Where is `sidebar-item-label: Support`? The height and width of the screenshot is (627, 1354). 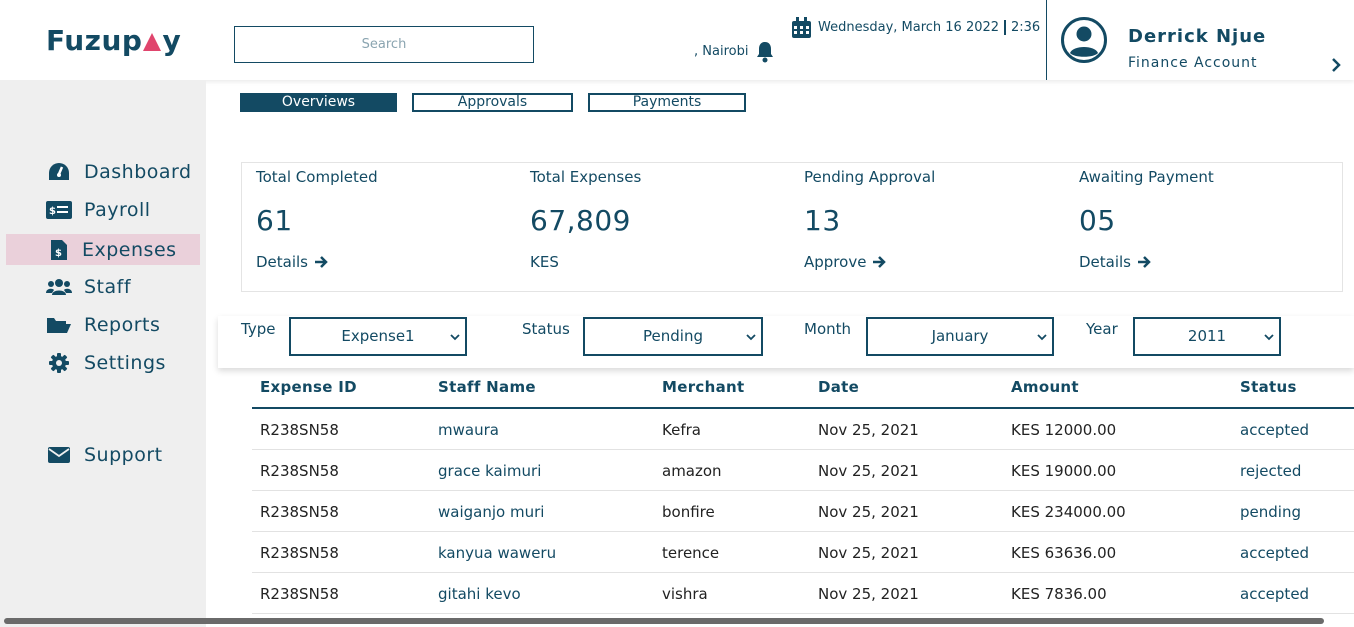 sidebar-item-label: Support is located at coordinates (123, 454).